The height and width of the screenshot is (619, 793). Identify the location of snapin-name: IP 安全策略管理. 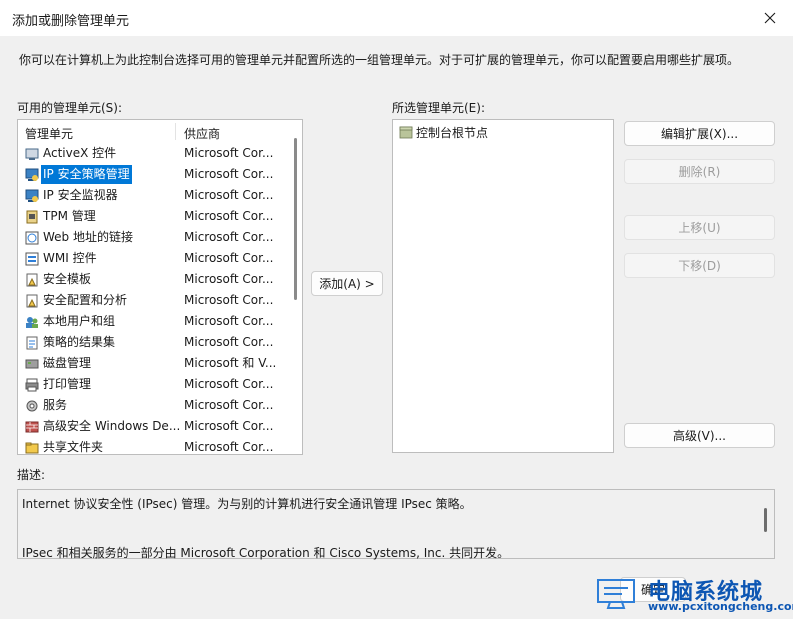
(86, 174).